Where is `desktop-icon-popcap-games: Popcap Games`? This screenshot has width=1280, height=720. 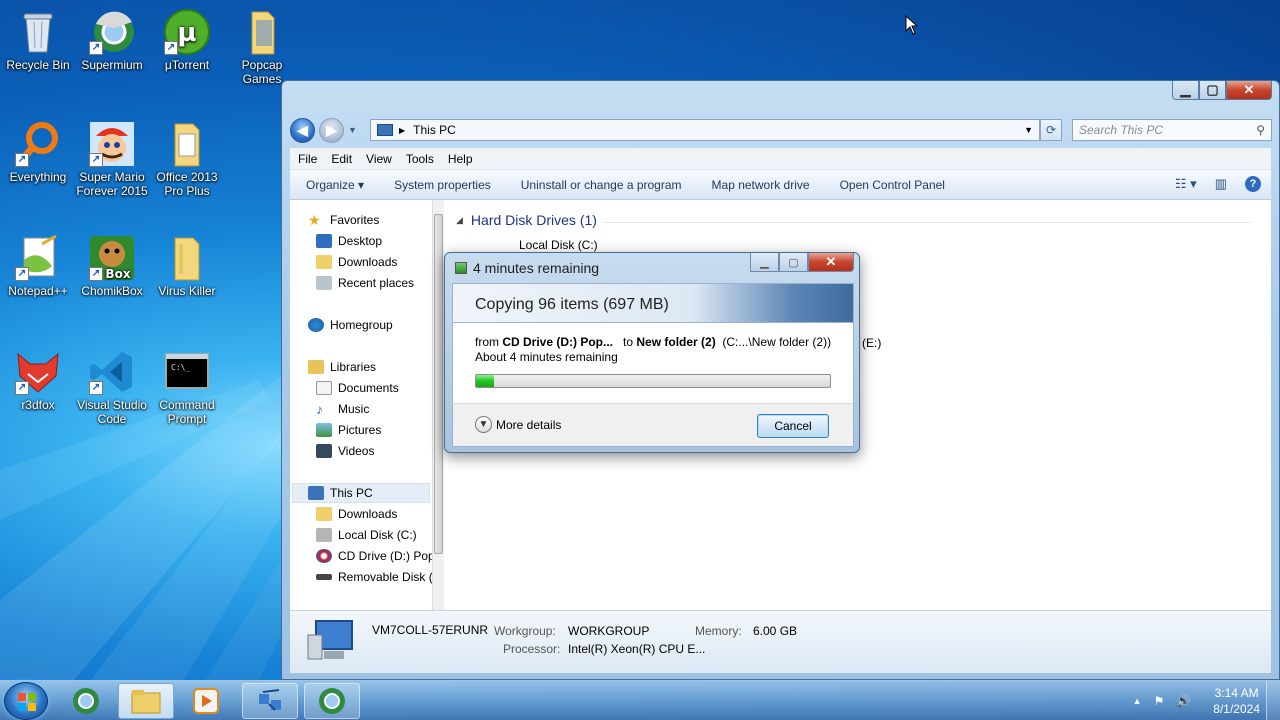 desktop-icon-popcap-games: Popcap Games is located at coordinates (262, 47).